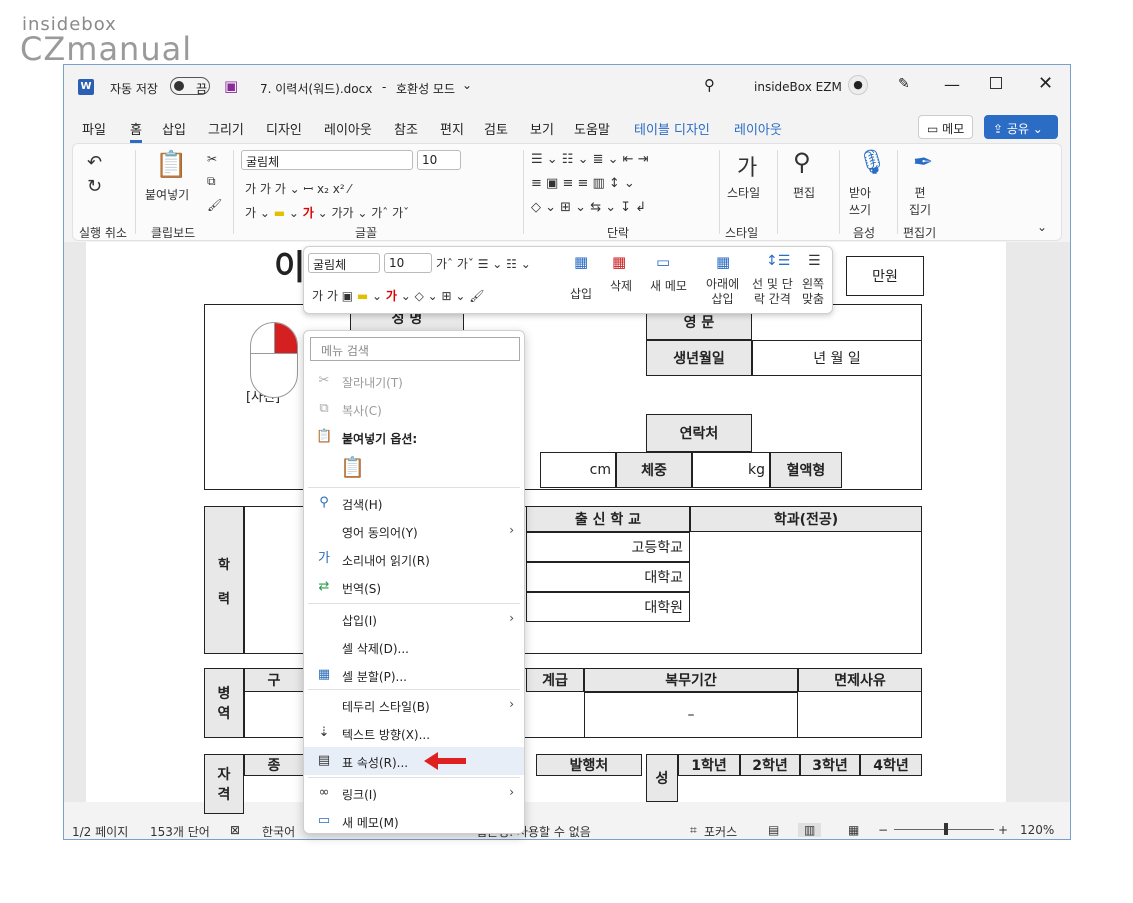 This screenshot has width=1133, height=903. I want to click on pen-icon: ✎, so click(904, 84).